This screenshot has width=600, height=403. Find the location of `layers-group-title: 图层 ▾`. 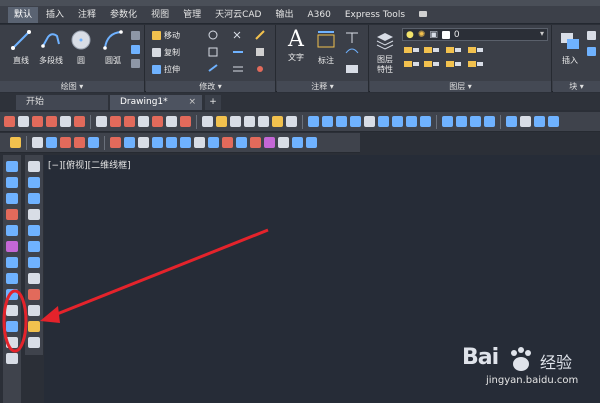

layers-group-title: 图层 ▾ is located at coordinates (460, 86).